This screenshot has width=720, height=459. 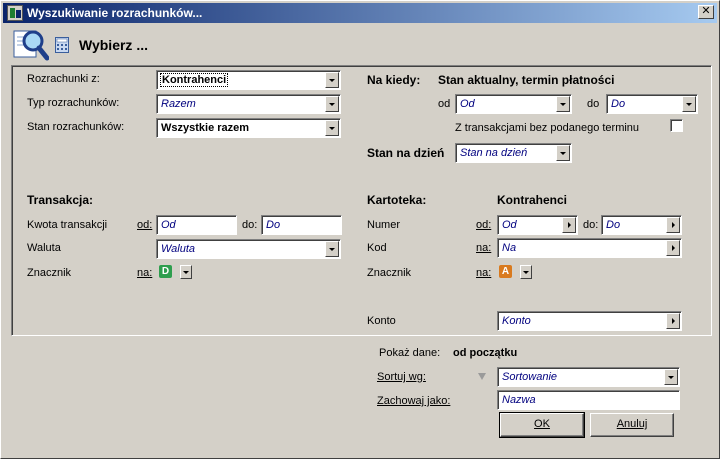 I want to click on znacznik-left-dropdown-button, so click(x=186, y=272).